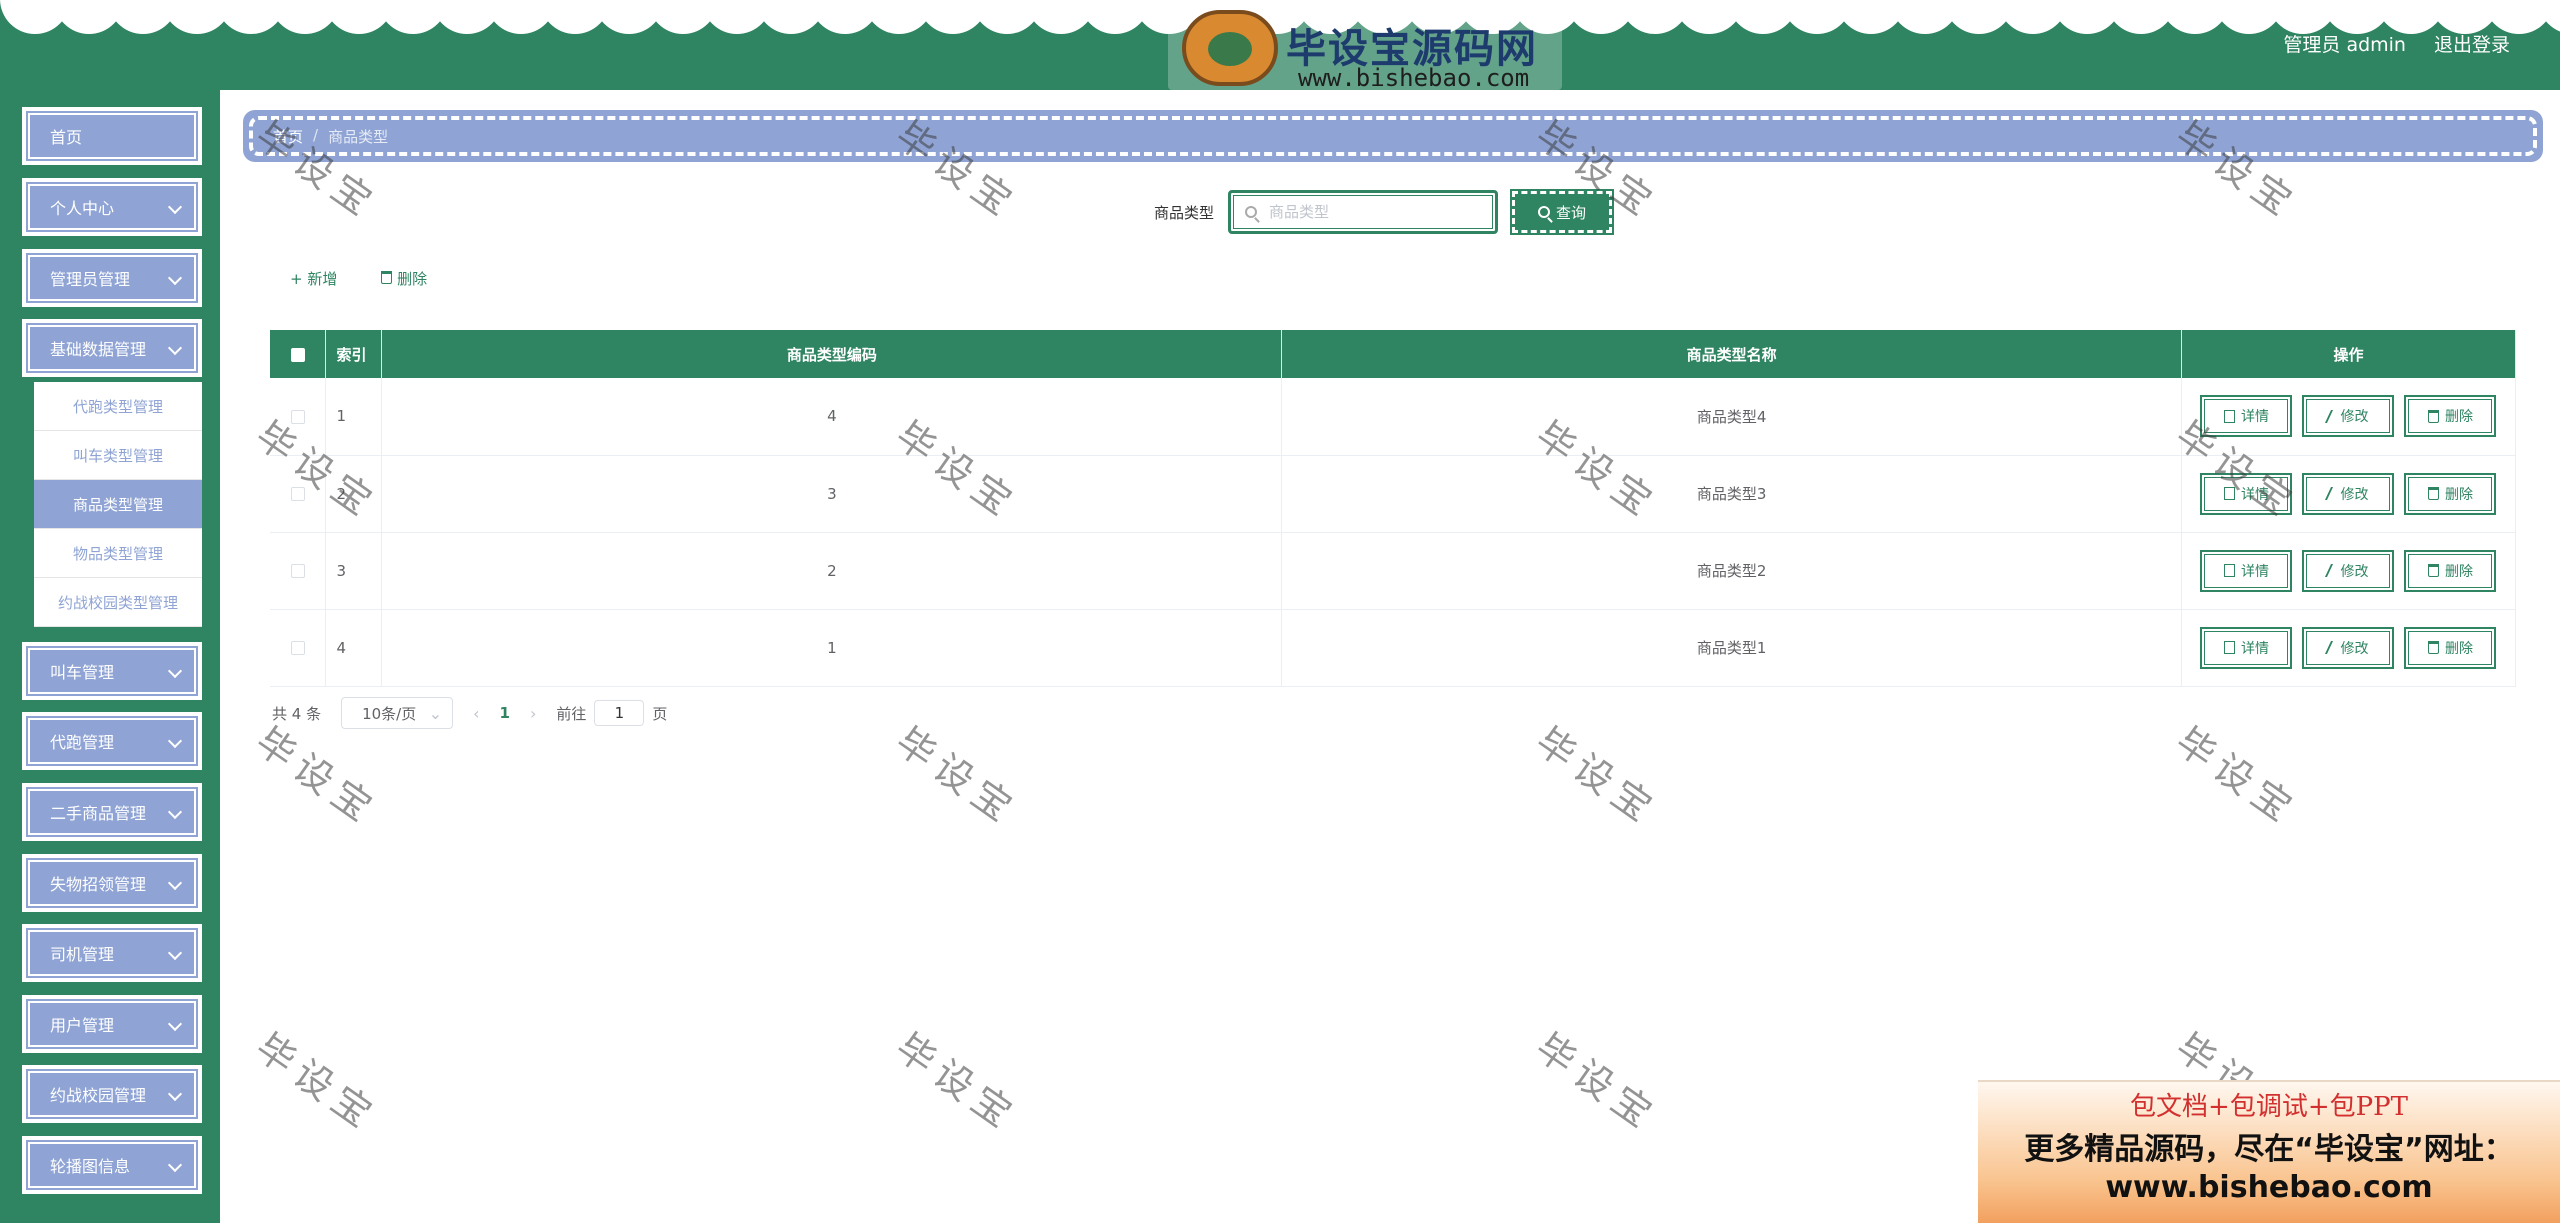  I want to click on cell-code: 2, so click(832, 571).